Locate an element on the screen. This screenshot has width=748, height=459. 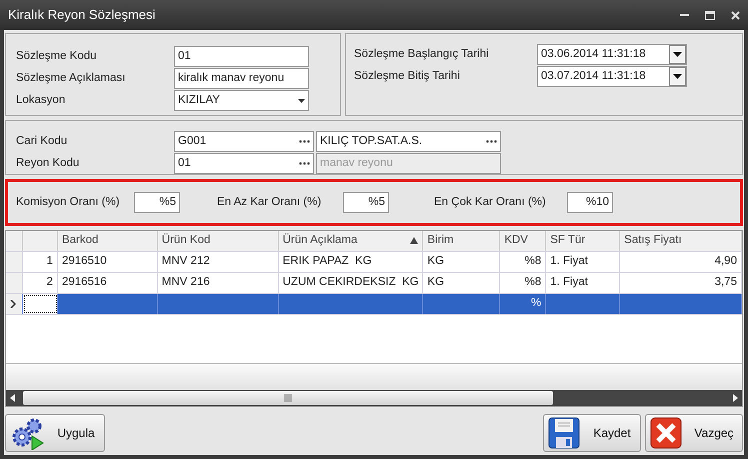
lookup-field: 01 is located at coordinates (244, 163).